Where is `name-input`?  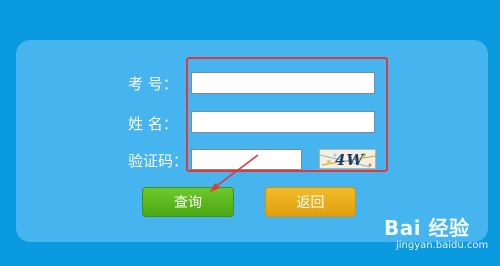
name-input is located at coordinates (283, 122).